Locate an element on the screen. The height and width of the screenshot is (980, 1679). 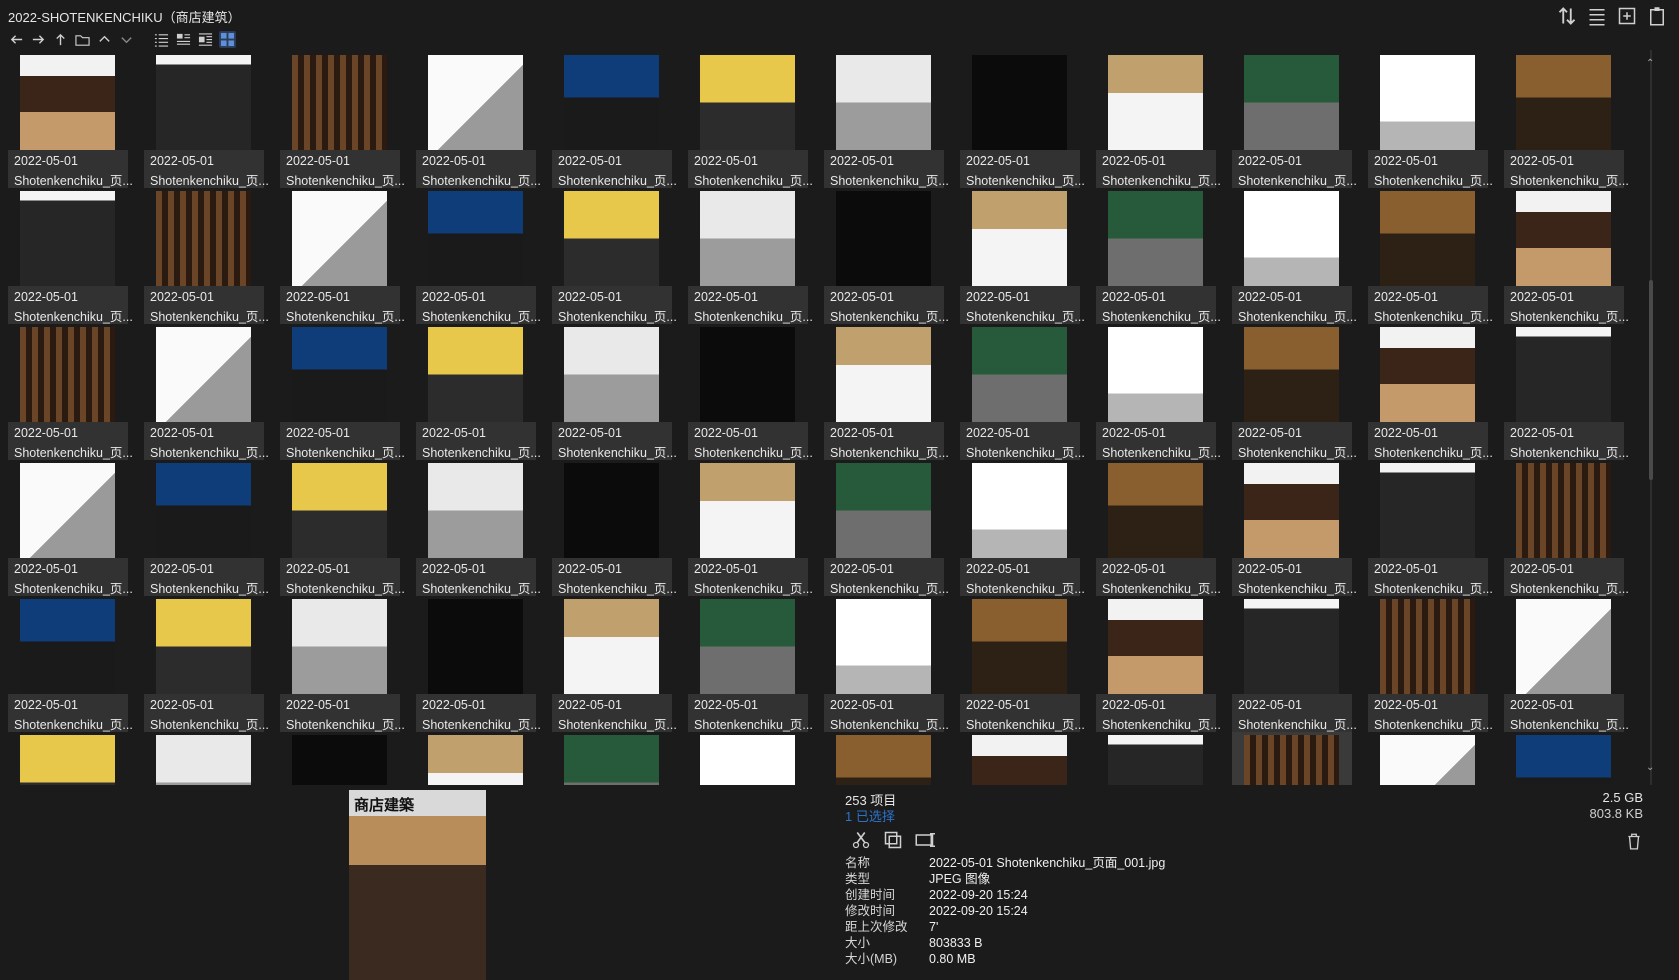
copy-icon is located at coordinates (893, 840).